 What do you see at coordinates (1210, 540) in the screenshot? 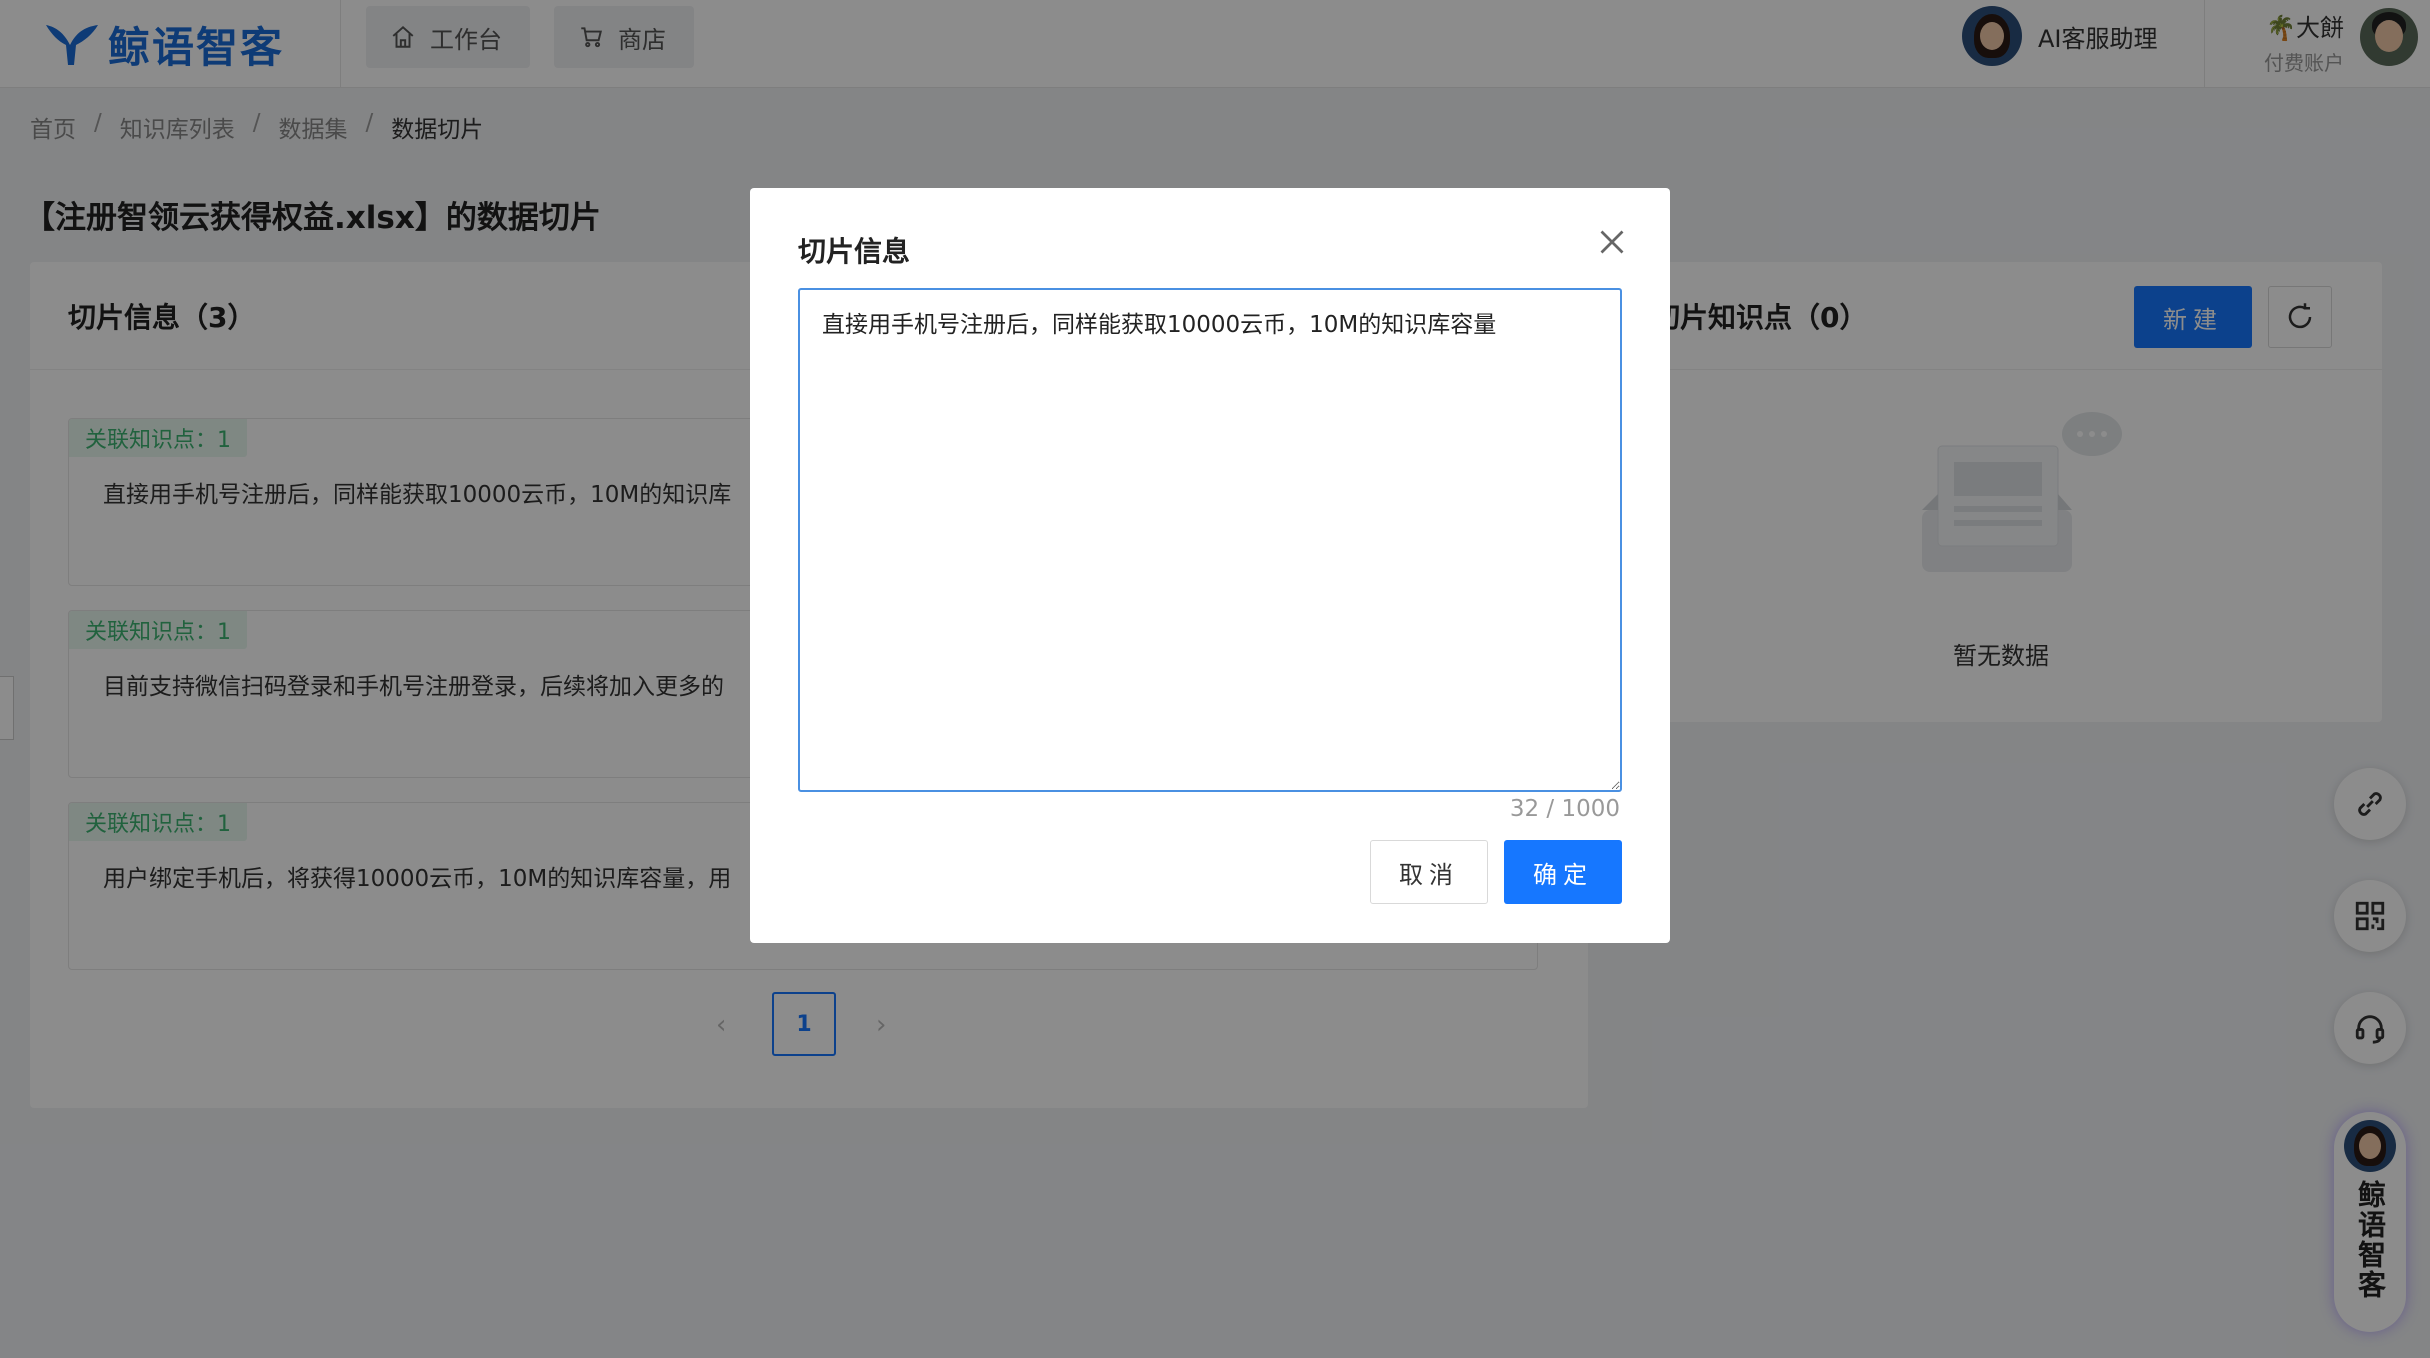
I see `chunk-content-textarea: 直接用手机号注册后，同样能获取10000云币，10M的知识库容量` at bounding box center [1210, 540].